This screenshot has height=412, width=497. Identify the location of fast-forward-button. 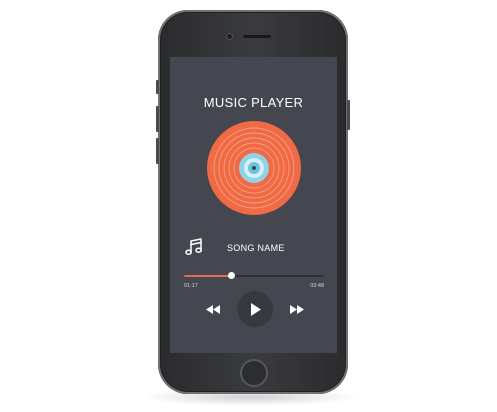
(297, 309).